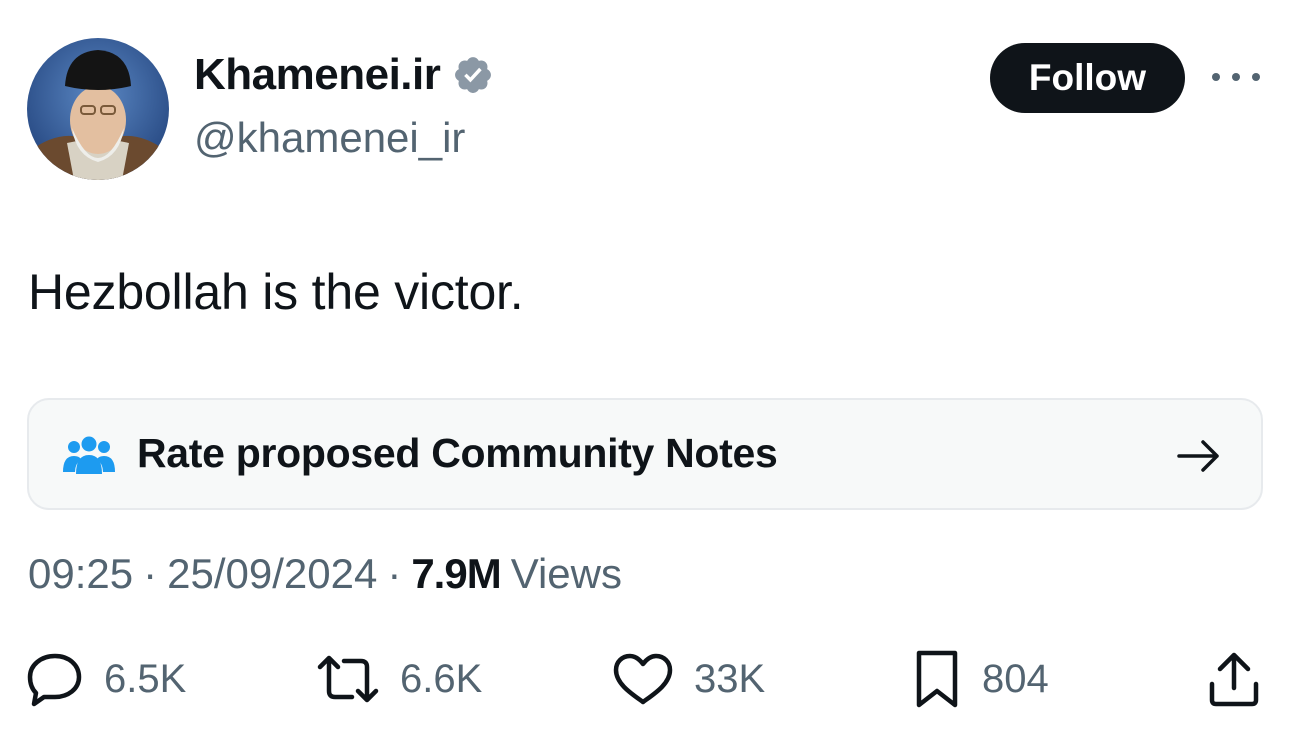 This screenshot has width=1290, height=738. I want to click on author-handle: @khamenei_ir, so click(329, 138).